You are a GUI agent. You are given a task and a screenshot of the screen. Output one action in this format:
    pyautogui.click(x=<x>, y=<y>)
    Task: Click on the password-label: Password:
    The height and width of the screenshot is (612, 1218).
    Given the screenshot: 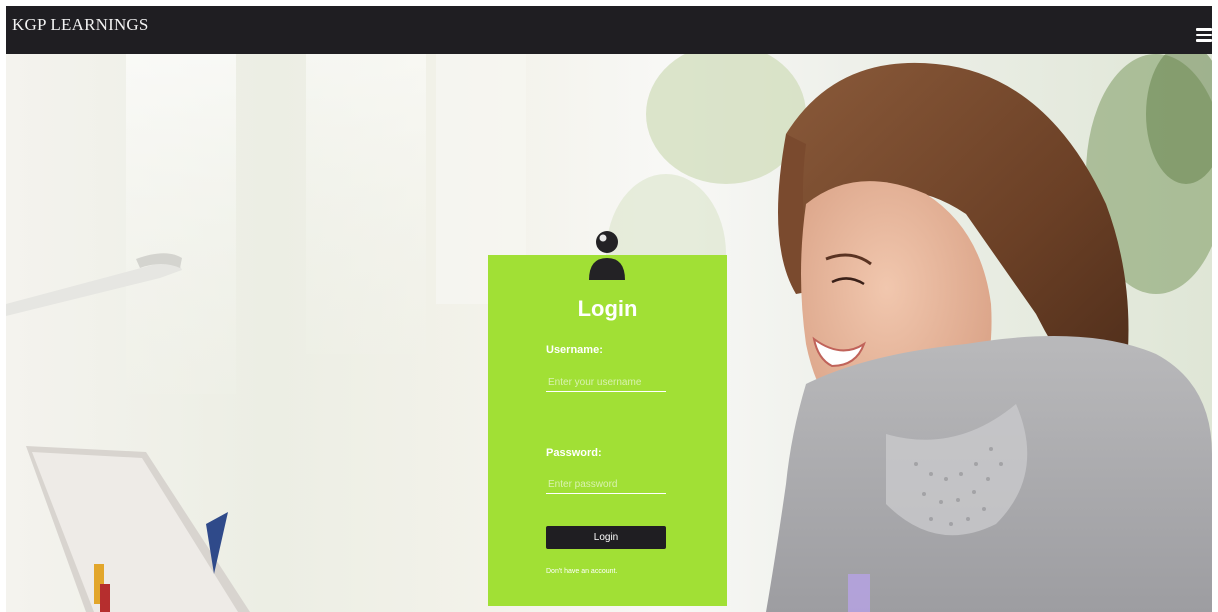 What is the action you would take?
    pyautogui.click(x=574, y=453)
    